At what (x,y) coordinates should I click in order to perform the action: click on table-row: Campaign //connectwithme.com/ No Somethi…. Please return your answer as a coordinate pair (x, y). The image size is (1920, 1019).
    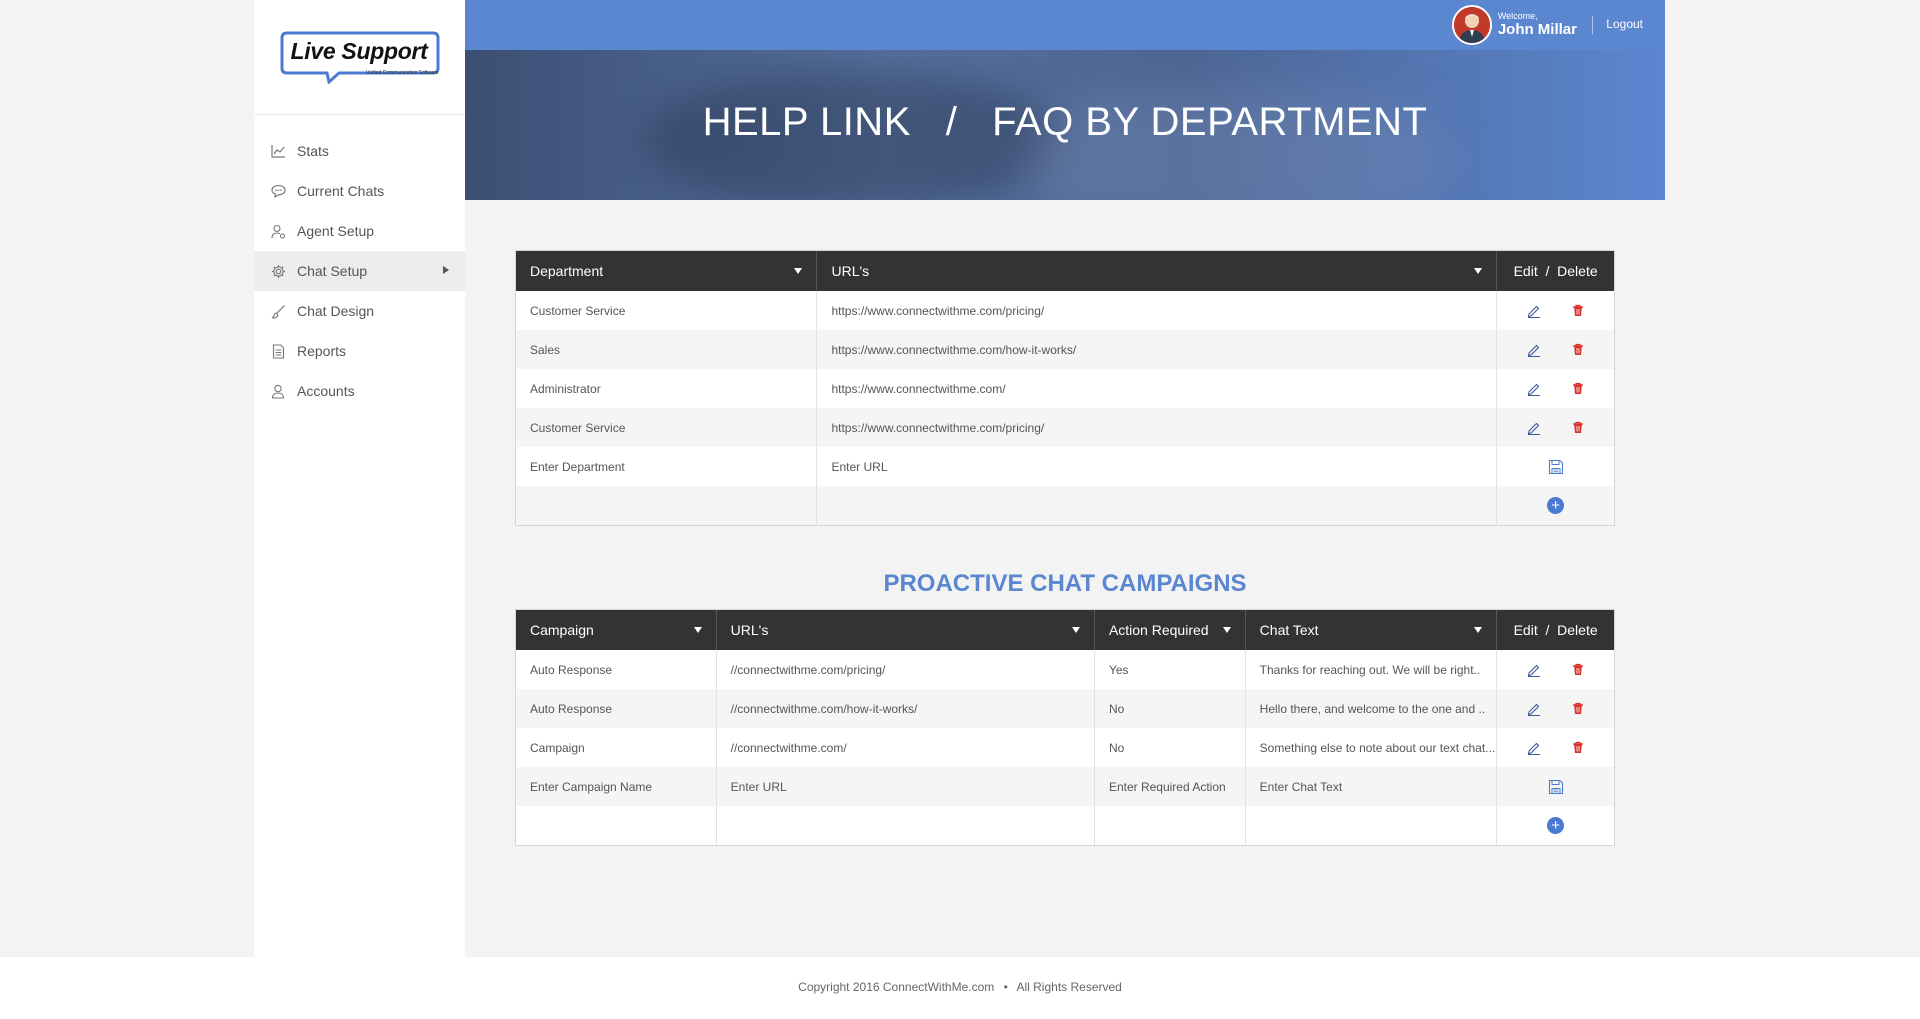
    Looking at the image, I should click on (1065, 747).